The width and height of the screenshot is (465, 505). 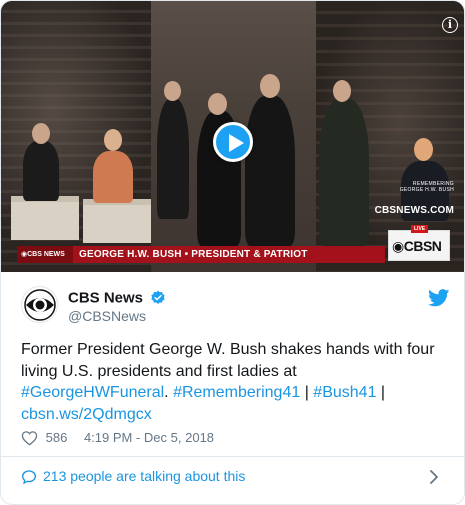 What do you see at coordinates (434, 477) in the screenshot?
I see `chevron-right-icon` at bounding box center [434, 477].